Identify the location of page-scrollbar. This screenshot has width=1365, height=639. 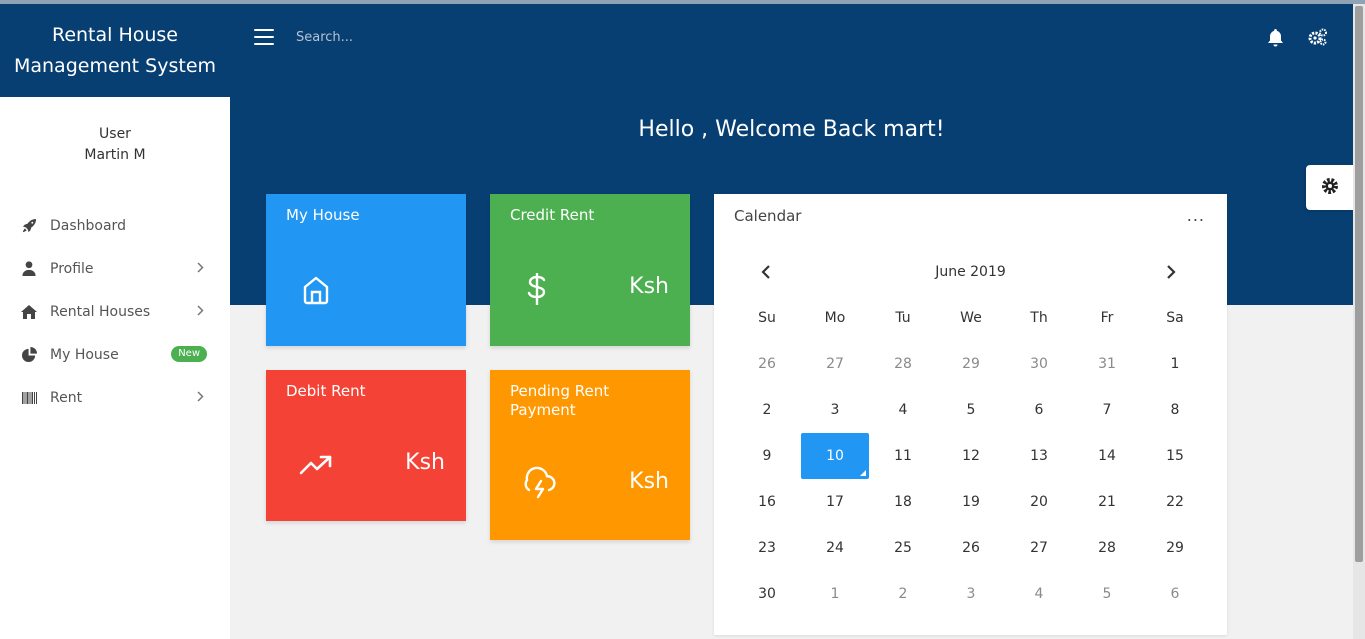
(1359, 321).